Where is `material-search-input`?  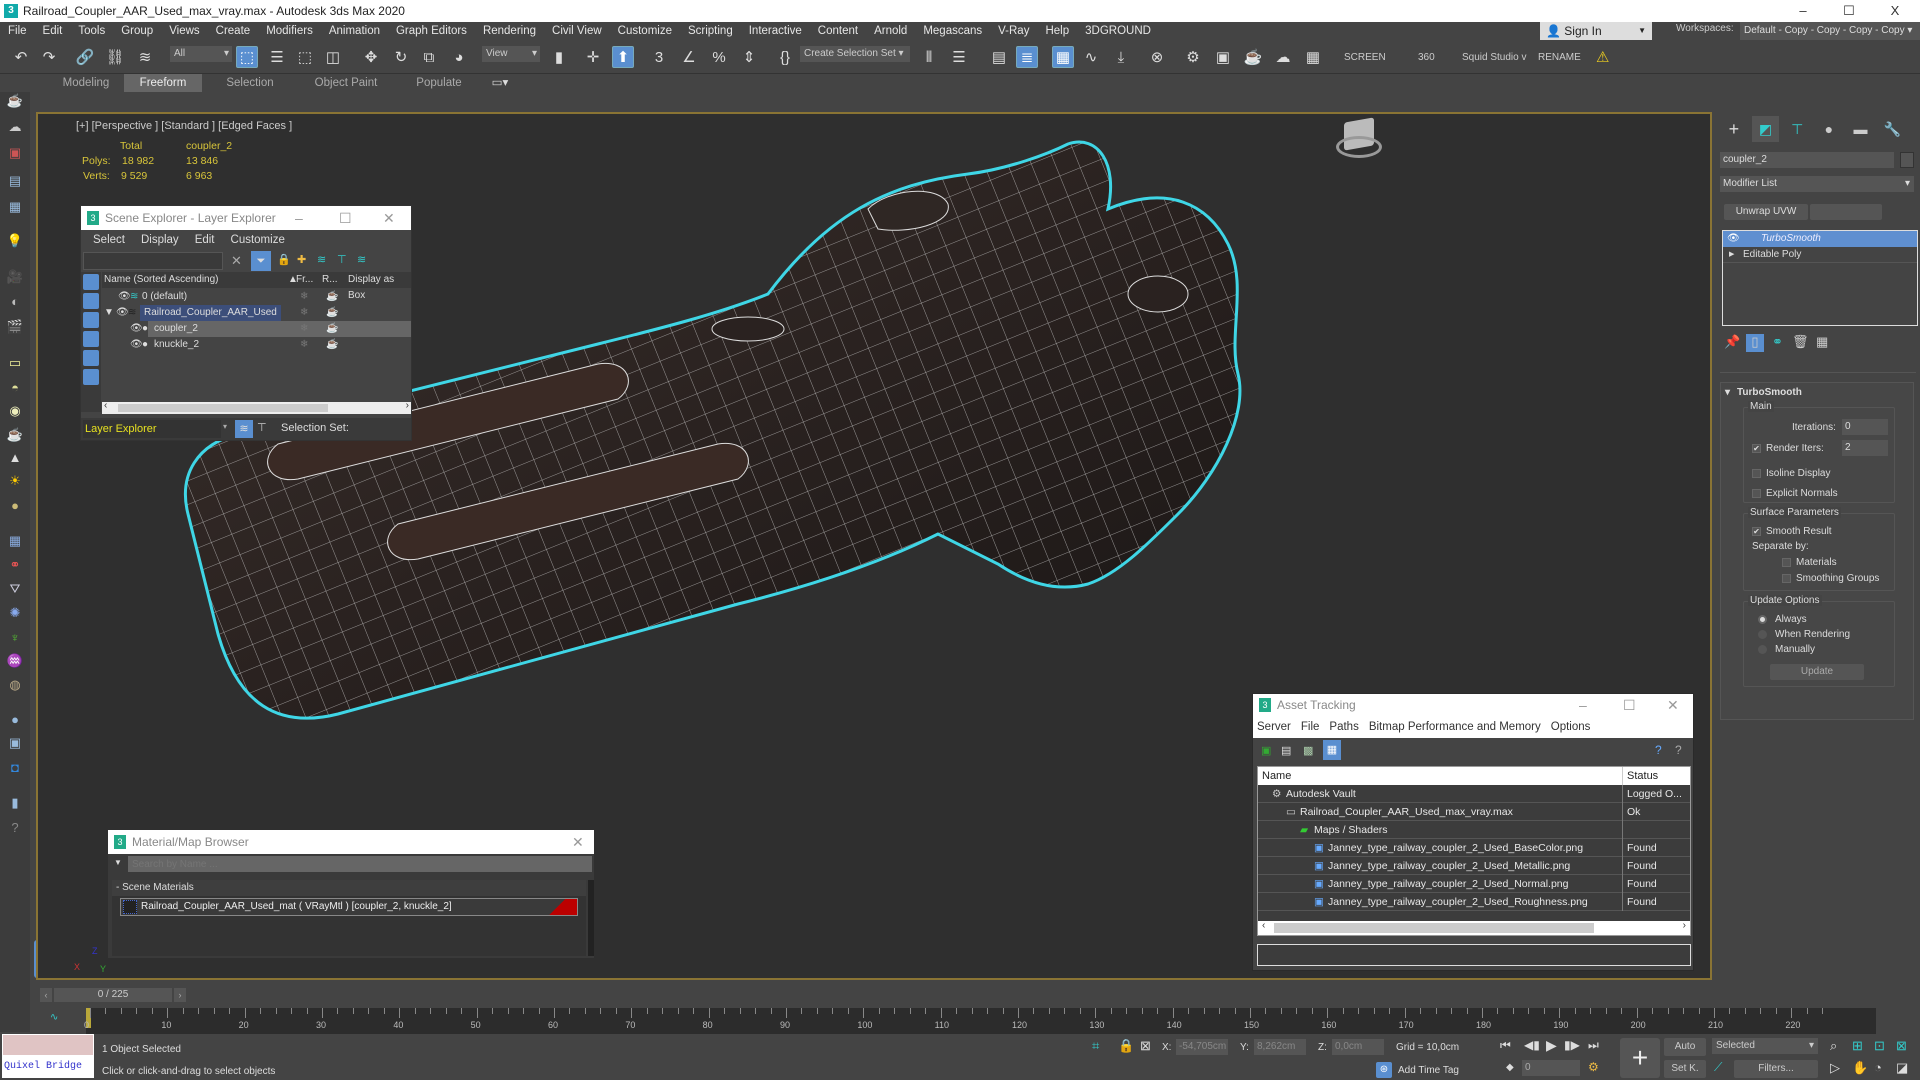 material-search-input is located at coordinates (360, 864).